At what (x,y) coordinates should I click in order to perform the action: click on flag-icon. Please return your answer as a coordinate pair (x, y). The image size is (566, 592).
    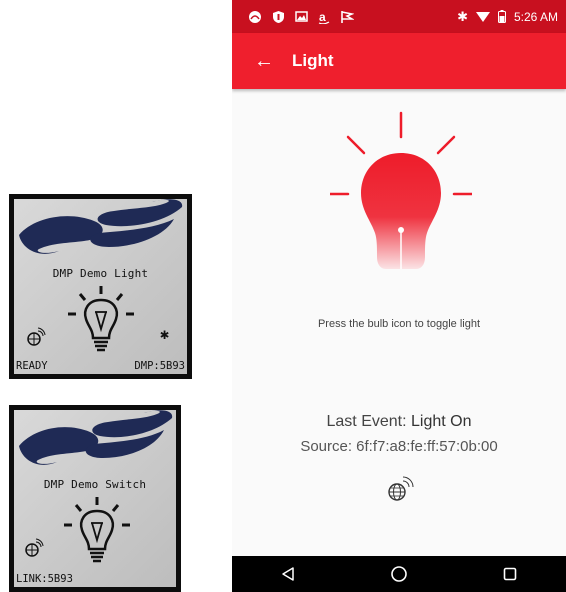
    Looking at the image, I should click on (347, 16).